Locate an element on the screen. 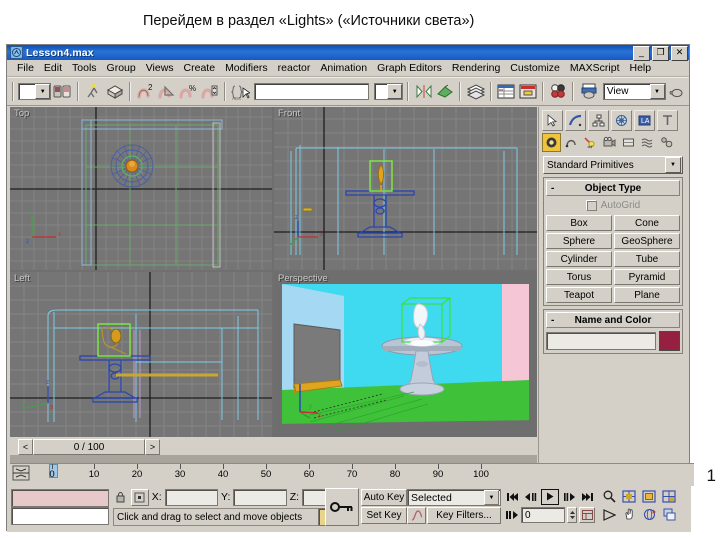  box-button: Box is located at coordinates (579, 223).